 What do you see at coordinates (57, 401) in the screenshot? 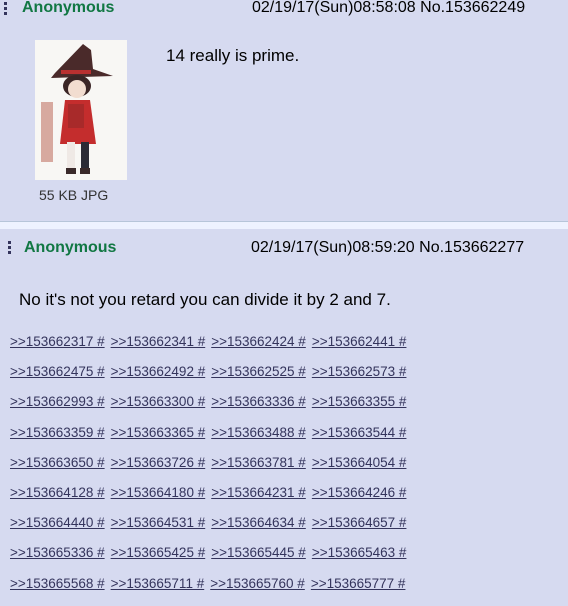
I see `backlink: >>153662993 #` at bounding box center [57, 401].